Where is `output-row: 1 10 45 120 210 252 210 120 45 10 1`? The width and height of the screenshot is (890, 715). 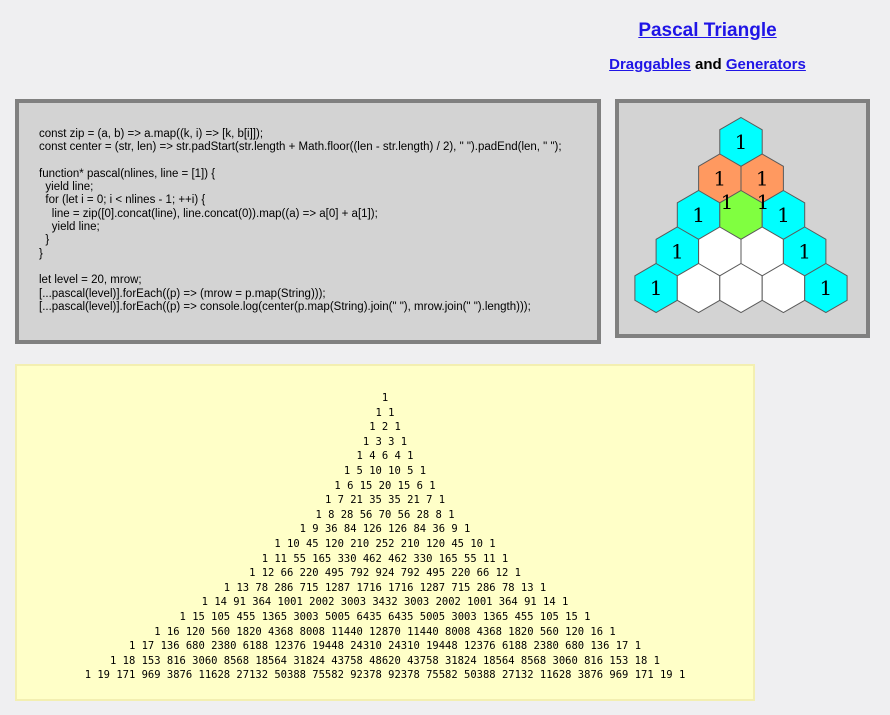
output-row: 1 10 45 120 210 252 210 120 45 10 1 is located at coordinates (385, 544).